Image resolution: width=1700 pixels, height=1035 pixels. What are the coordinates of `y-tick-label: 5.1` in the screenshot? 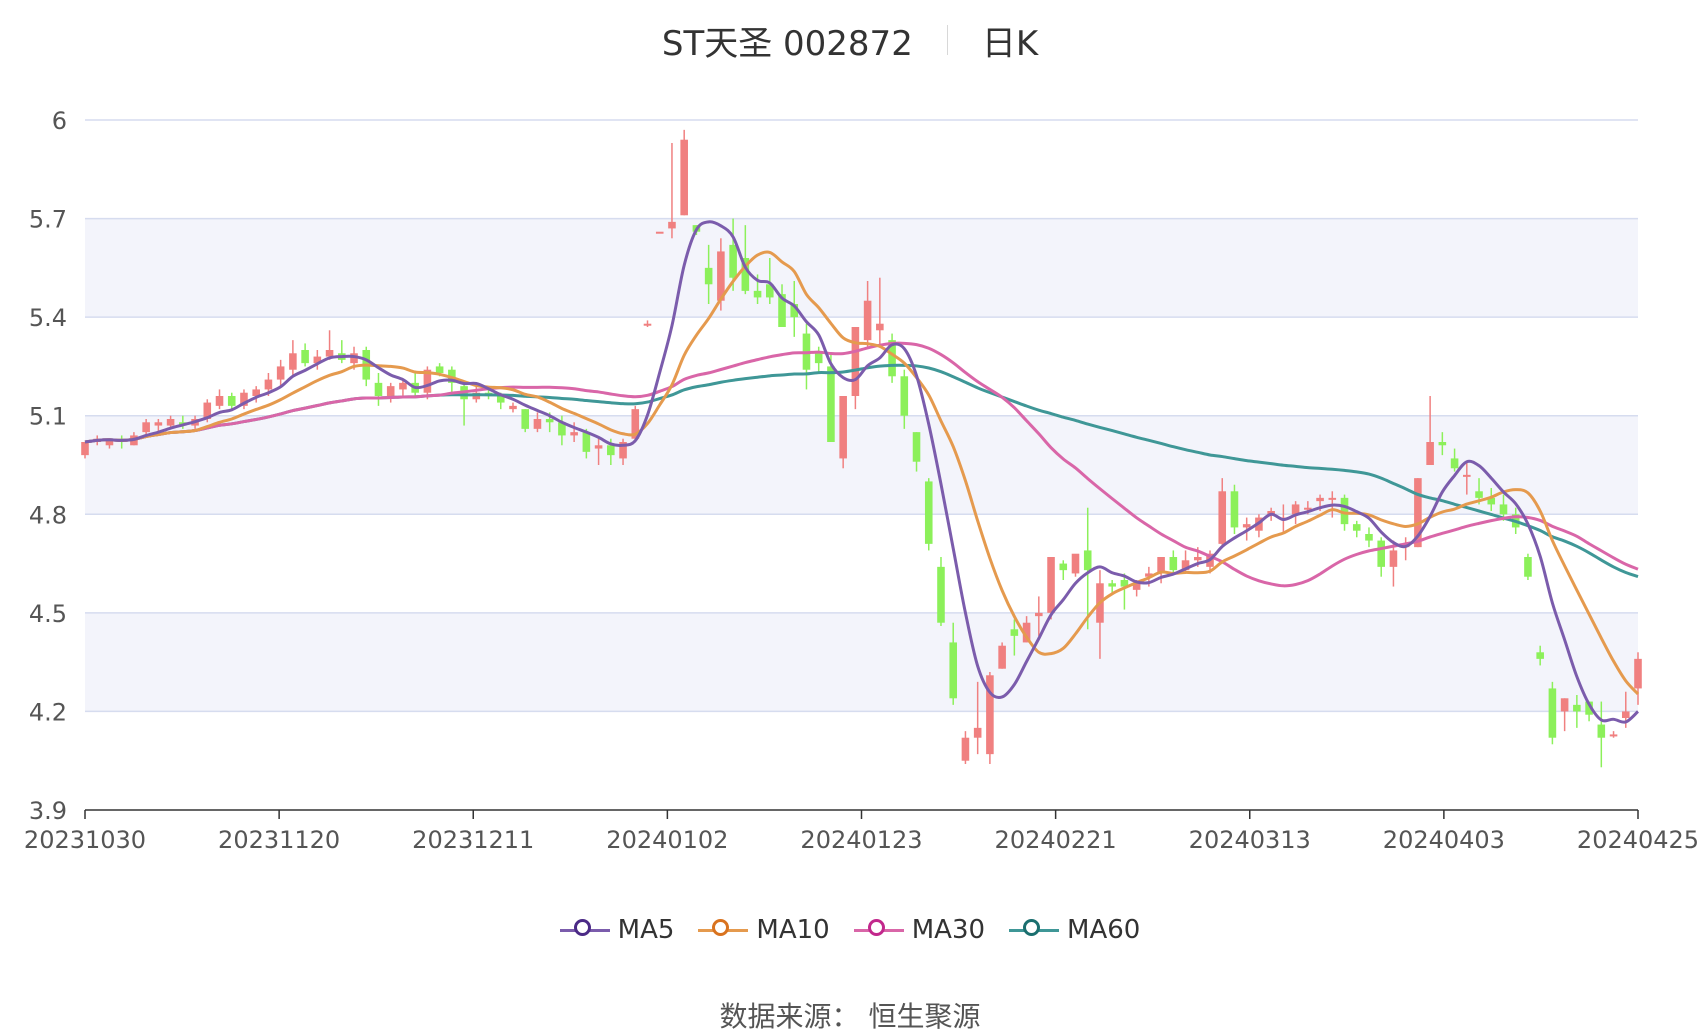 It's located at (48, 417).